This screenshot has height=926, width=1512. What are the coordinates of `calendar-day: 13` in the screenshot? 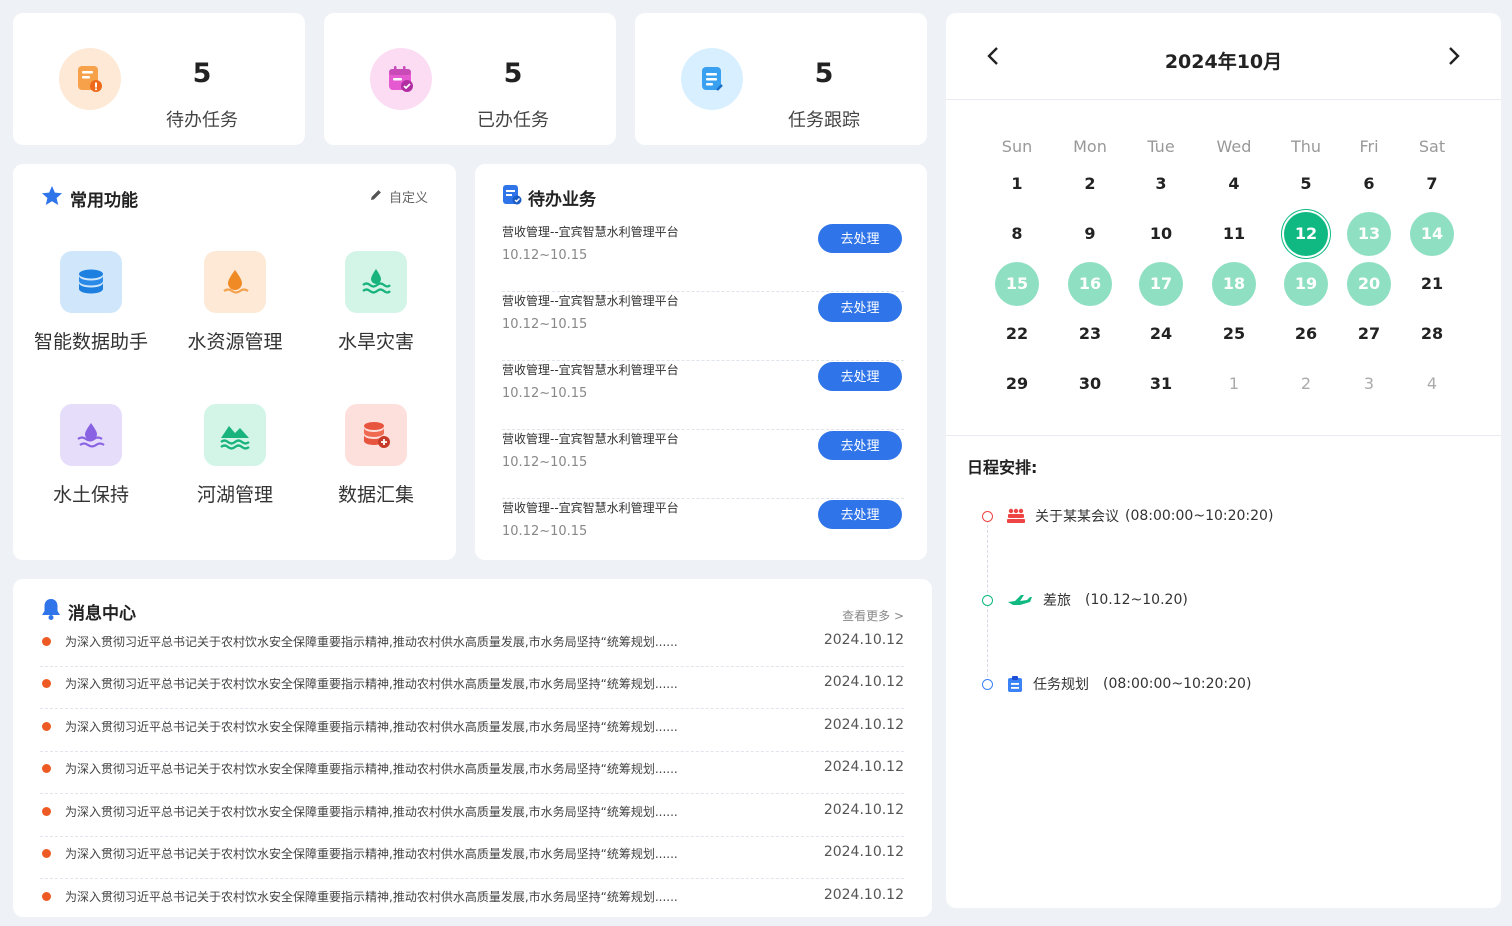 It's located at (1369, 234).